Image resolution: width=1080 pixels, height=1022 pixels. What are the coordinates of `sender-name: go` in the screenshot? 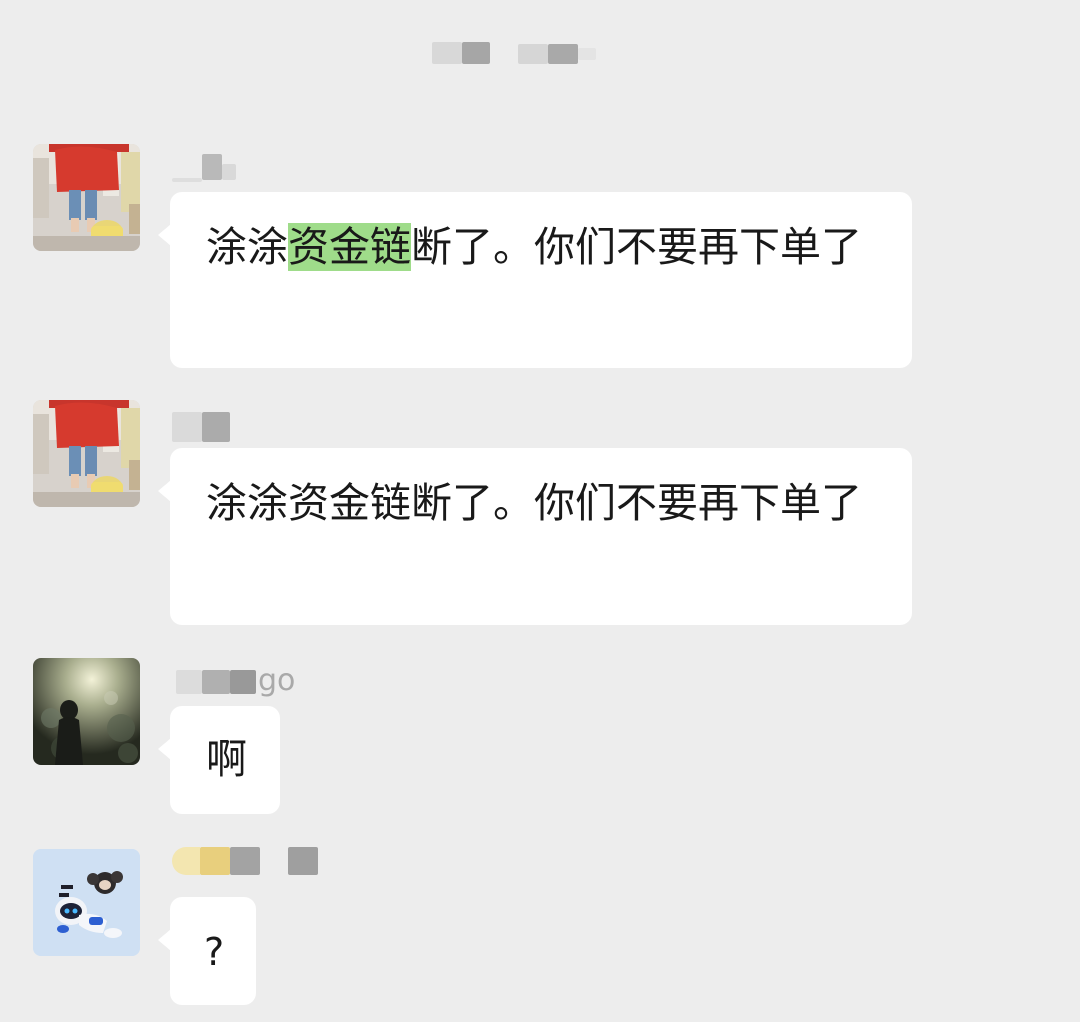 It's located at (237, 681).